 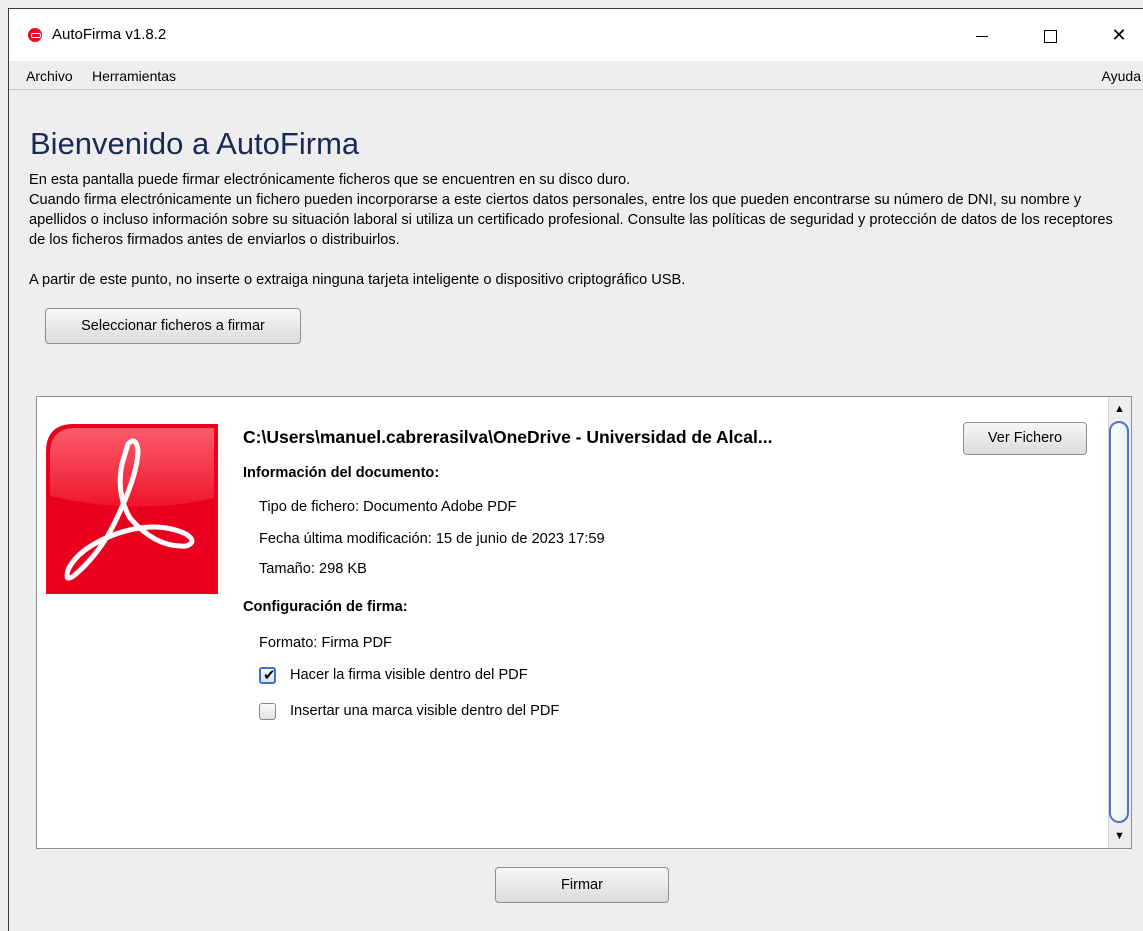 I want to click on scroll-down-arrow-icon: ▼, so click(x=1119, y=836).